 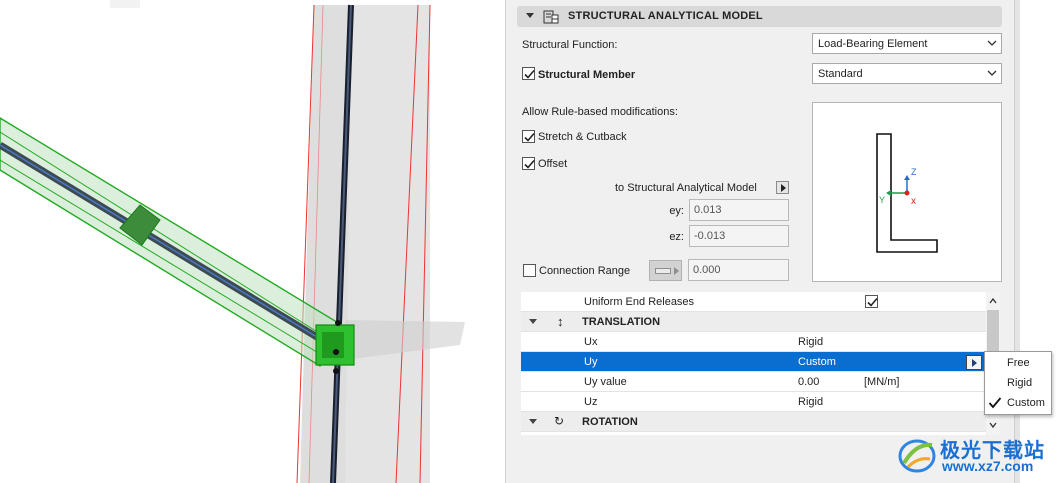 What do you see at coordinates (610, 422) in the screenshot?
I see `rotation-label: ROTATION` at bounding box center [610, 422].